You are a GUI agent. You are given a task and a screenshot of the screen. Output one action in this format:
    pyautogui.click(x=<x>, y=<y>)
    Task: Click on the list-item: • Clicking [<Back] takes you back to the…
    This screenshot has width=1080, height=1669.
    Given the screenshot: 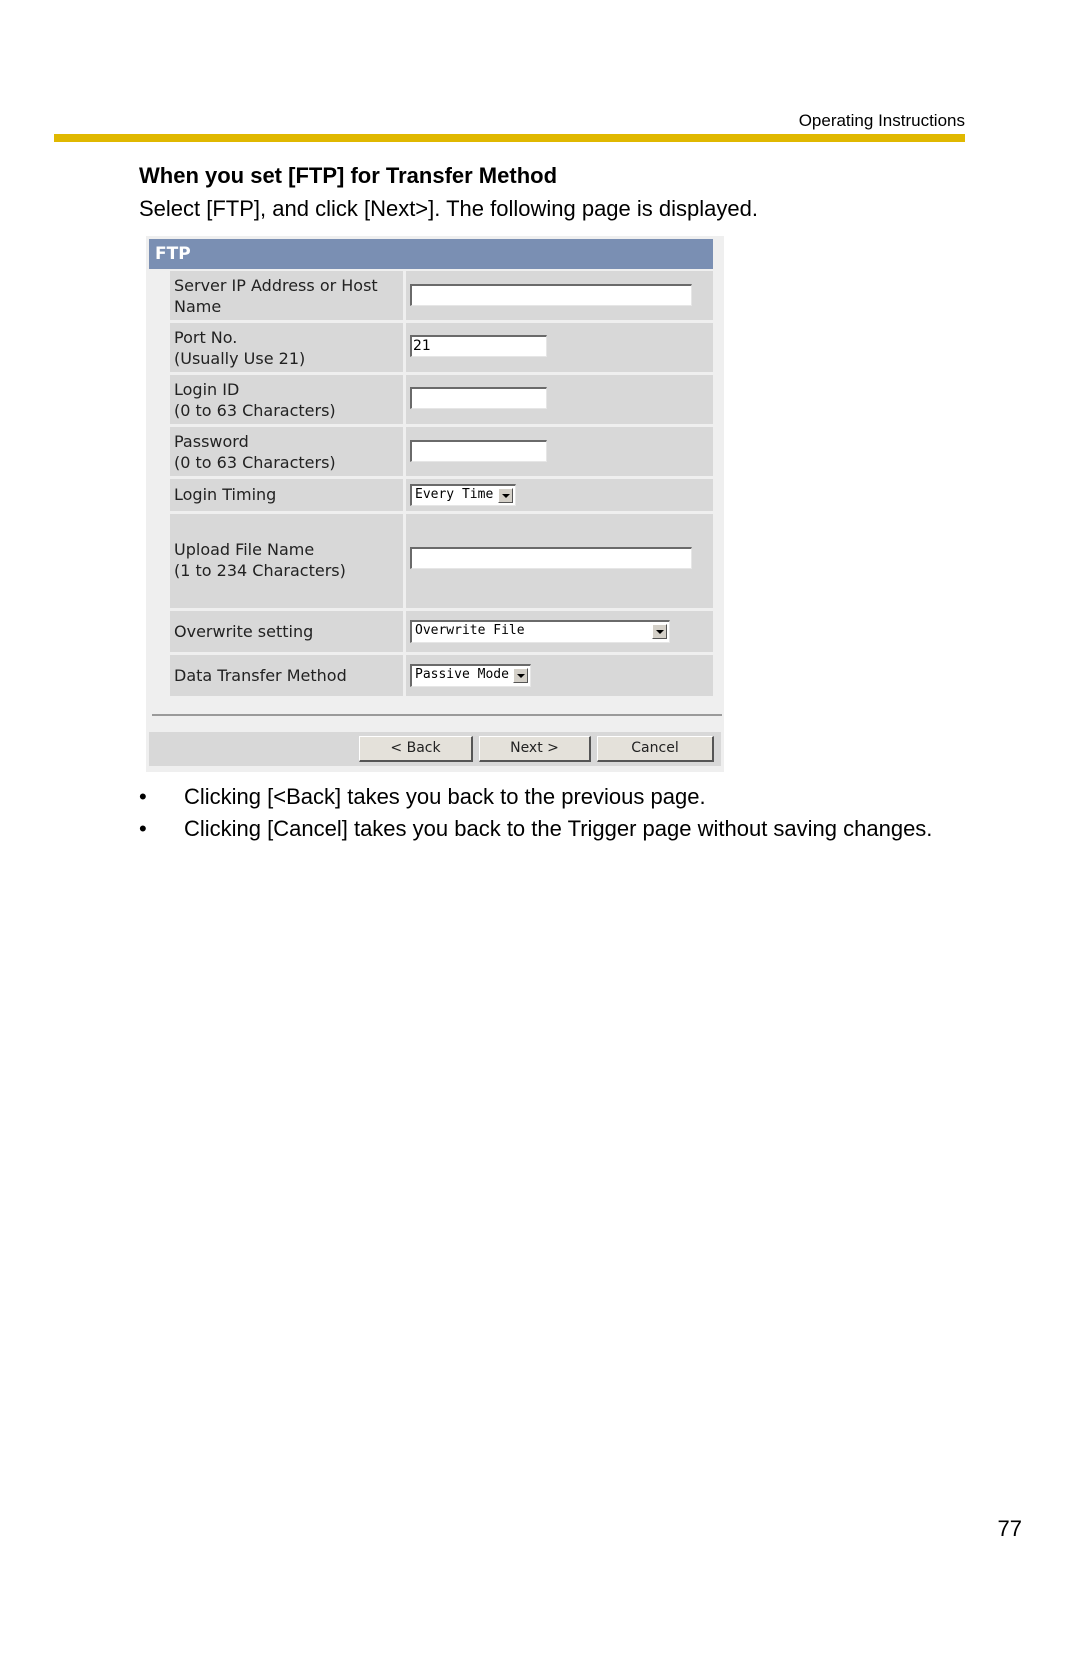 What is the action you would take?
    pyautogui.click(x=422, y=796)
    